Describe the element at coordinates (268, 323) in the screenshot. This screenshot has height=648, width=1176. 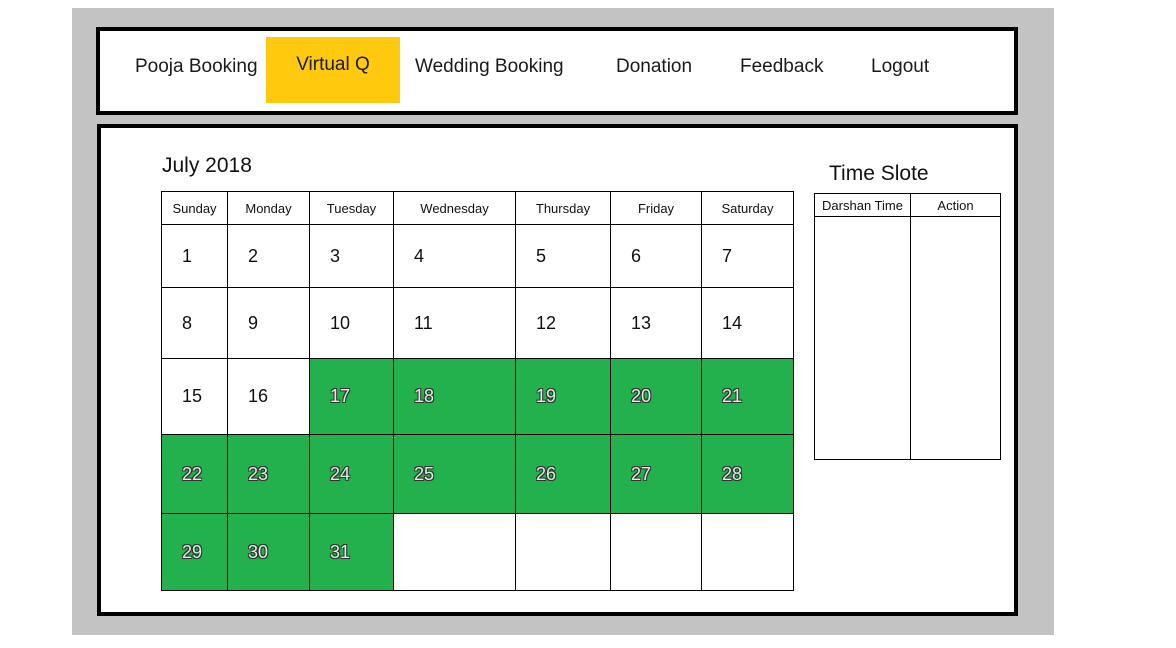
I see `calendar-day-9: 9` at that location.